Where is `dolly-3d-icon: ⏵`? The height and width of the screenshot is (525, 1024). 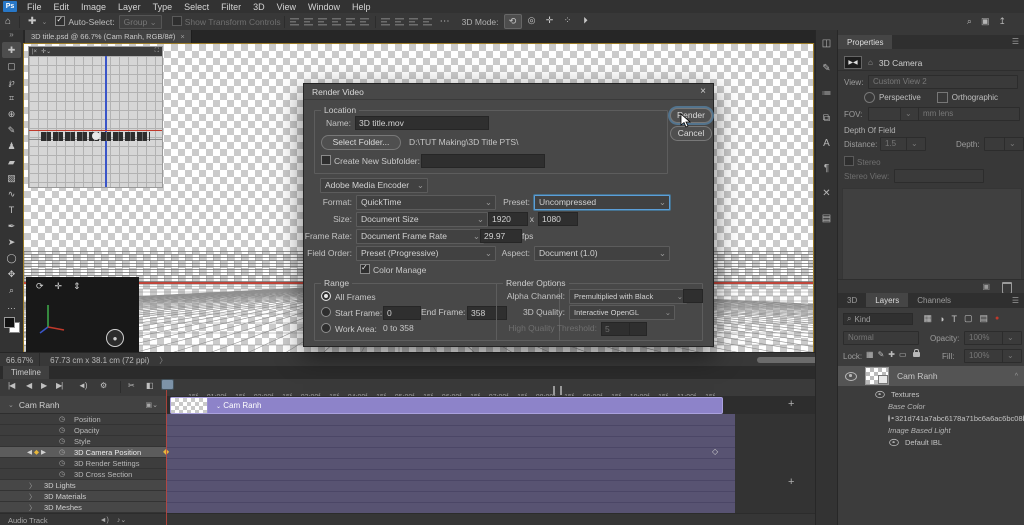 dolly-3d-icon: ⏵ is located at coordinates (586, 20).